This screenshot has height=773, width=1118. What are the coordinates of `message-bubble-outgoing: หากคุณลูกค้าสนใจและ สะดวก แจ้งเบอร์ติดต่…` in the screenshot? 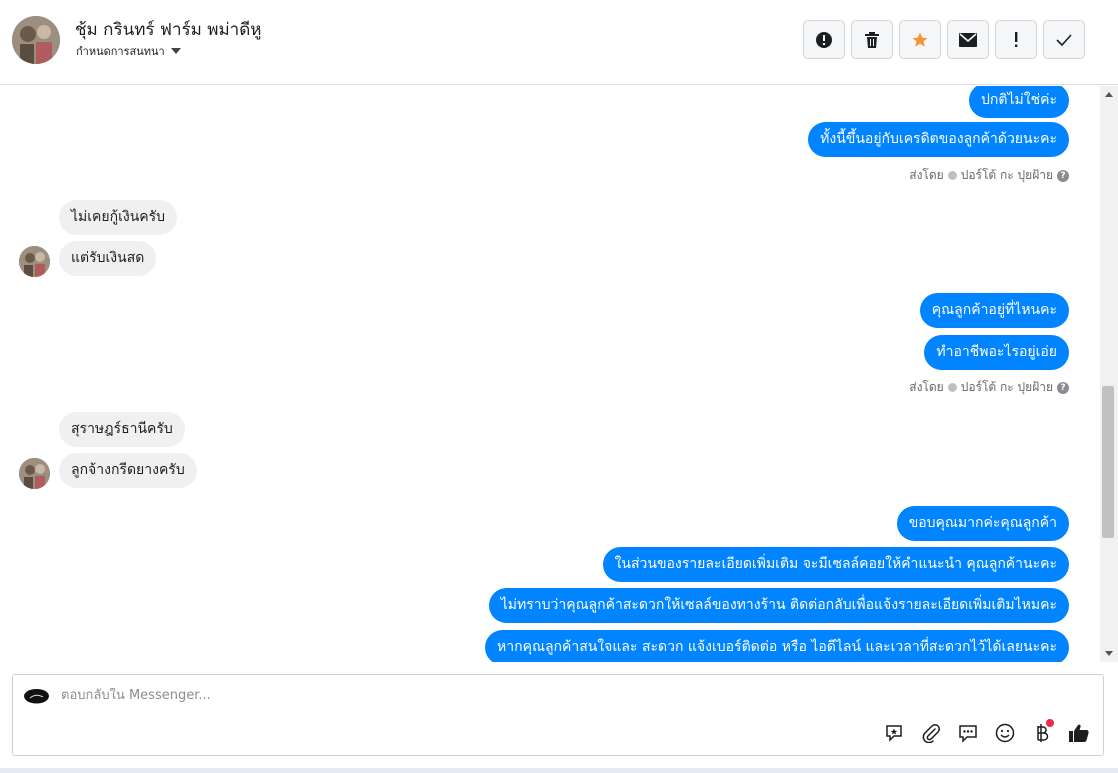 It's located at (777, 646).